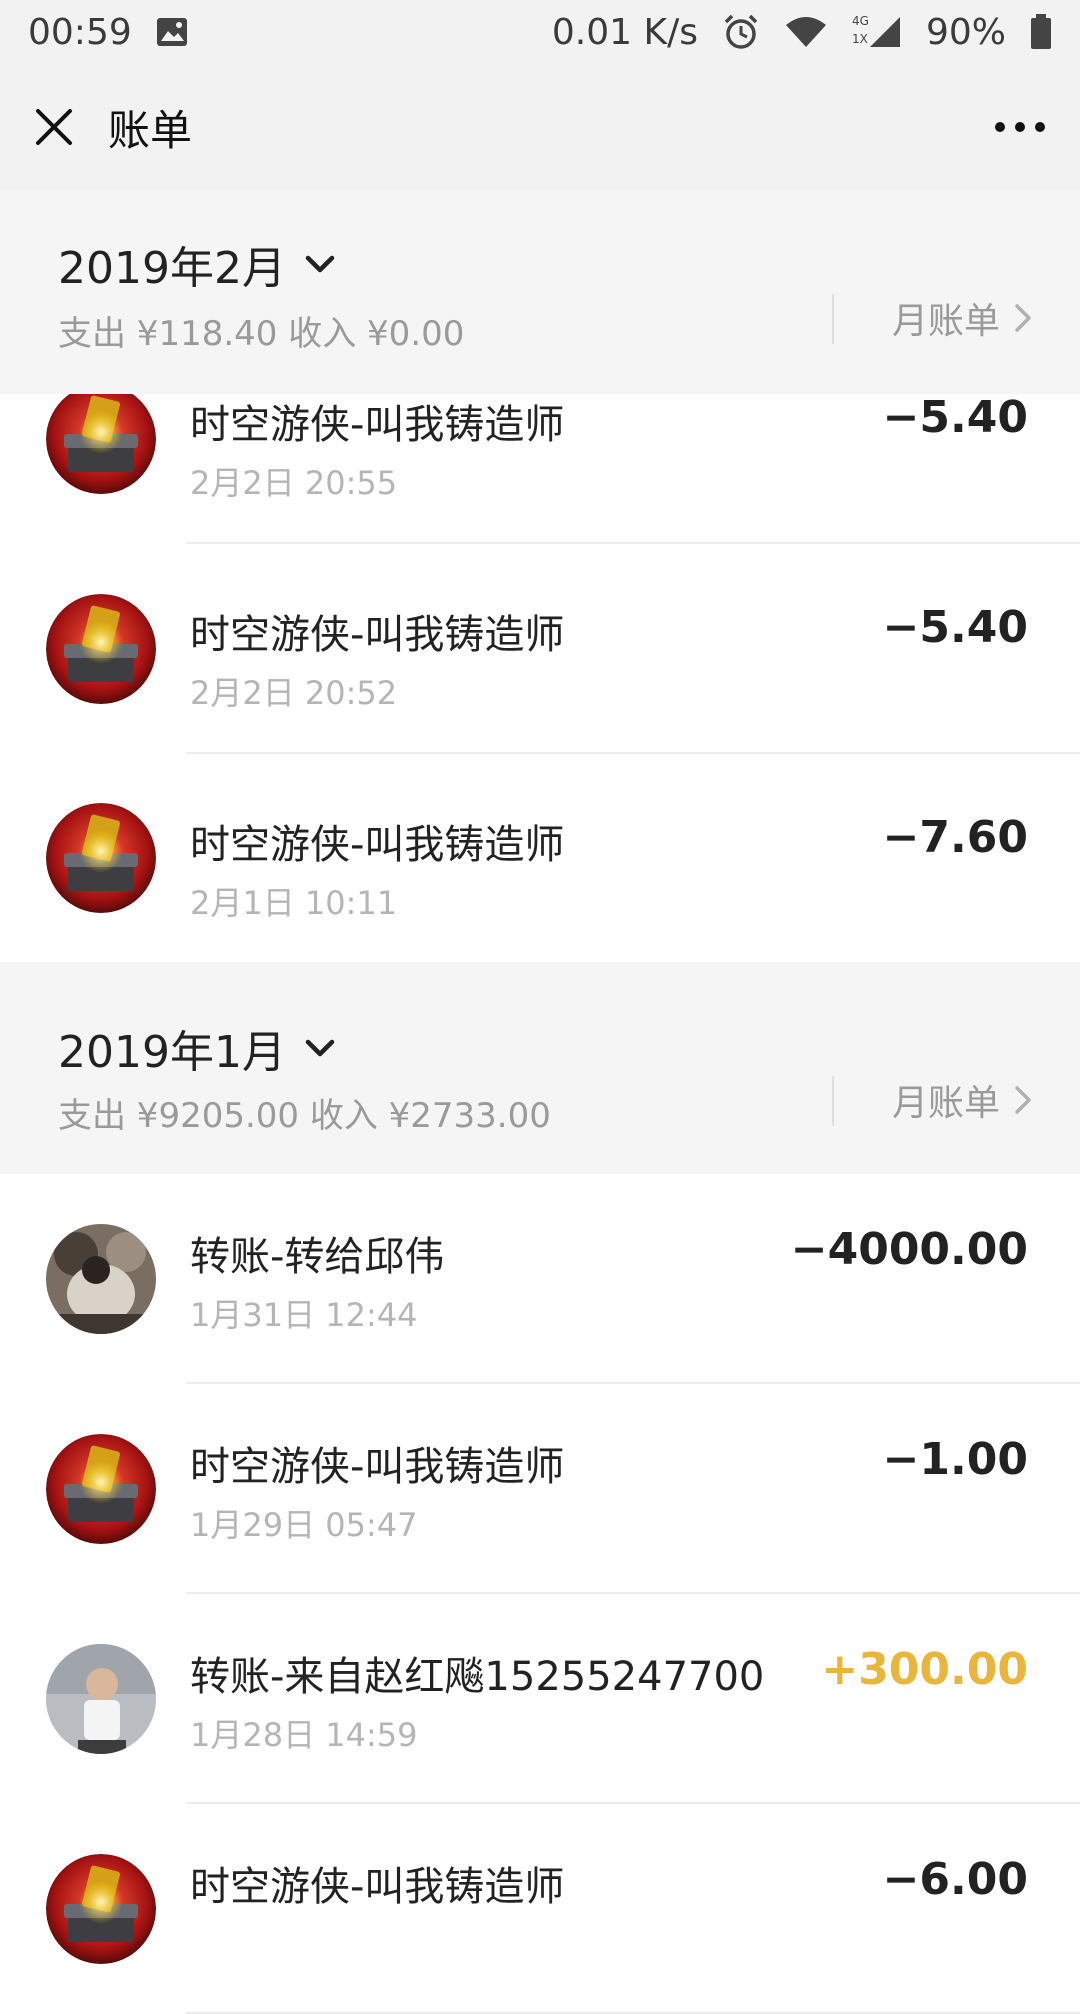  I want to click on page-title: 账单, so click(150, 130).